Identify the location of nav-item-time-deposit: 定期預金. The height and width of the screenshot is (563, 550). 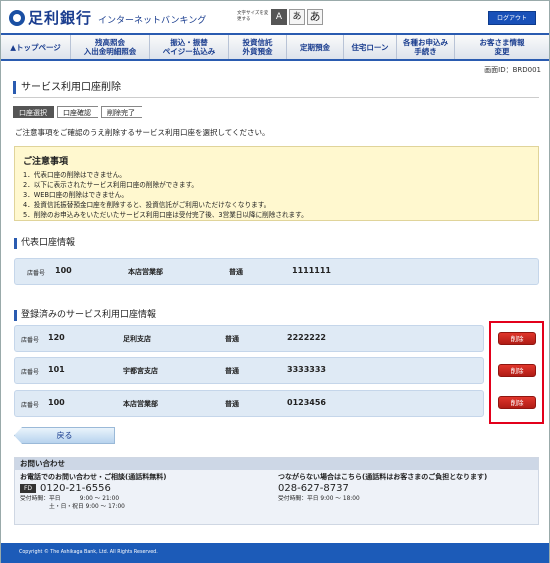
(315, 47).